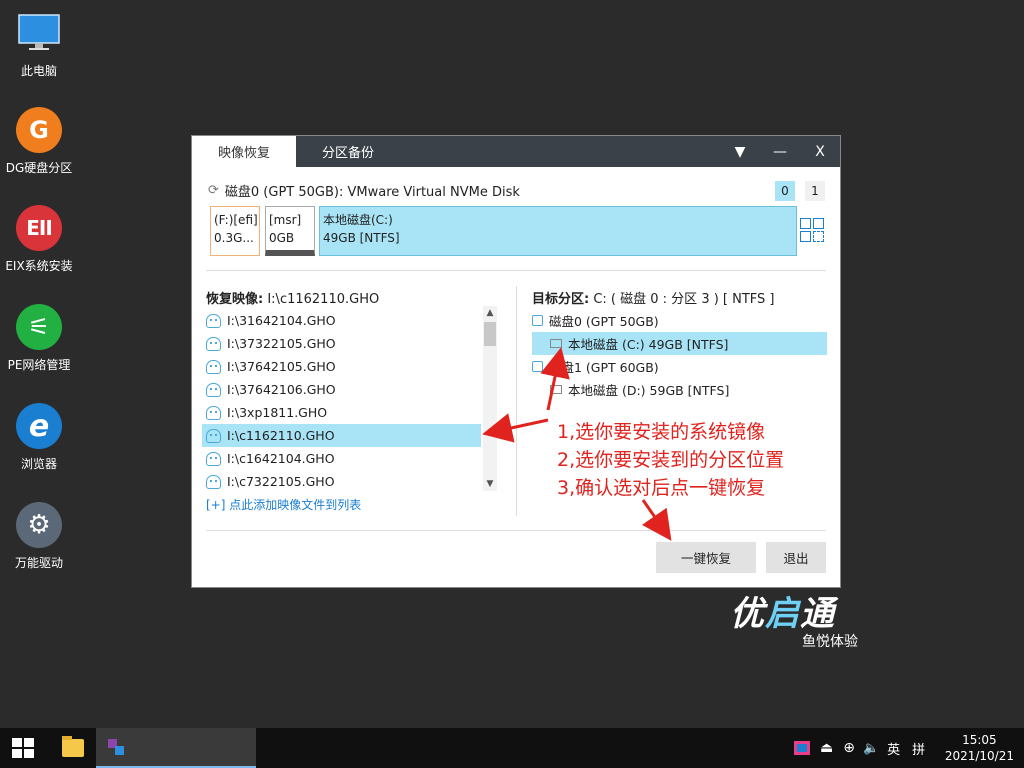 Image resolution: width=1024 pixels, height=768 pixels. Describe the element at coordinates (780, 151) in the screenshot. I see `minimize-button: —` at that location.